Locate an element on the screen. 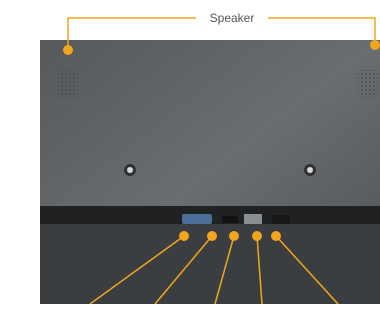 Image resolution: width=380 pixels, height=309 pixels. speaker-left-dot is located at coordinates (68, 50).